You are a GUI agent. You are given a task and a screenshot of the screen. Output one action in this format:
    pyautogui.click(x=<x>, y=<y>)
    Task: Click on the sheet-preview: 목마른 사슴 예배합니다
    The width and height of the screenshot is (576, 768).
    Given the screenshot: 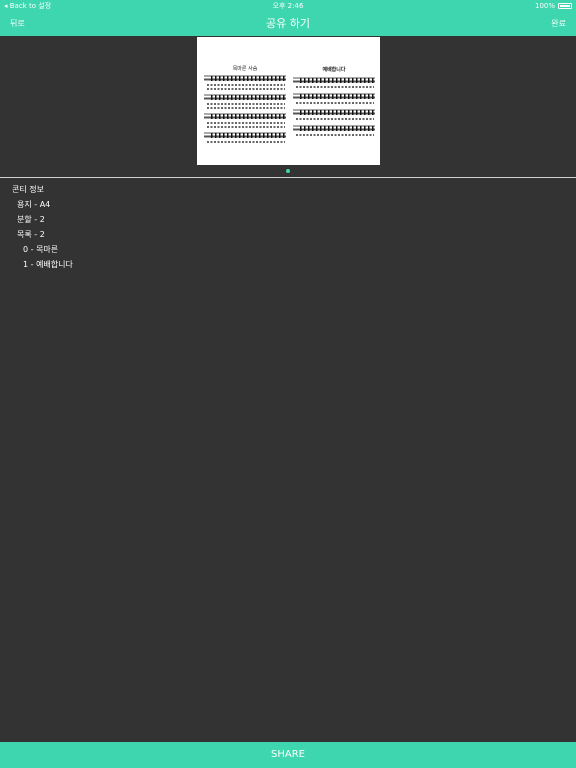 What is the action you would take?
    pyautogui.click(x=288, y=101)
    